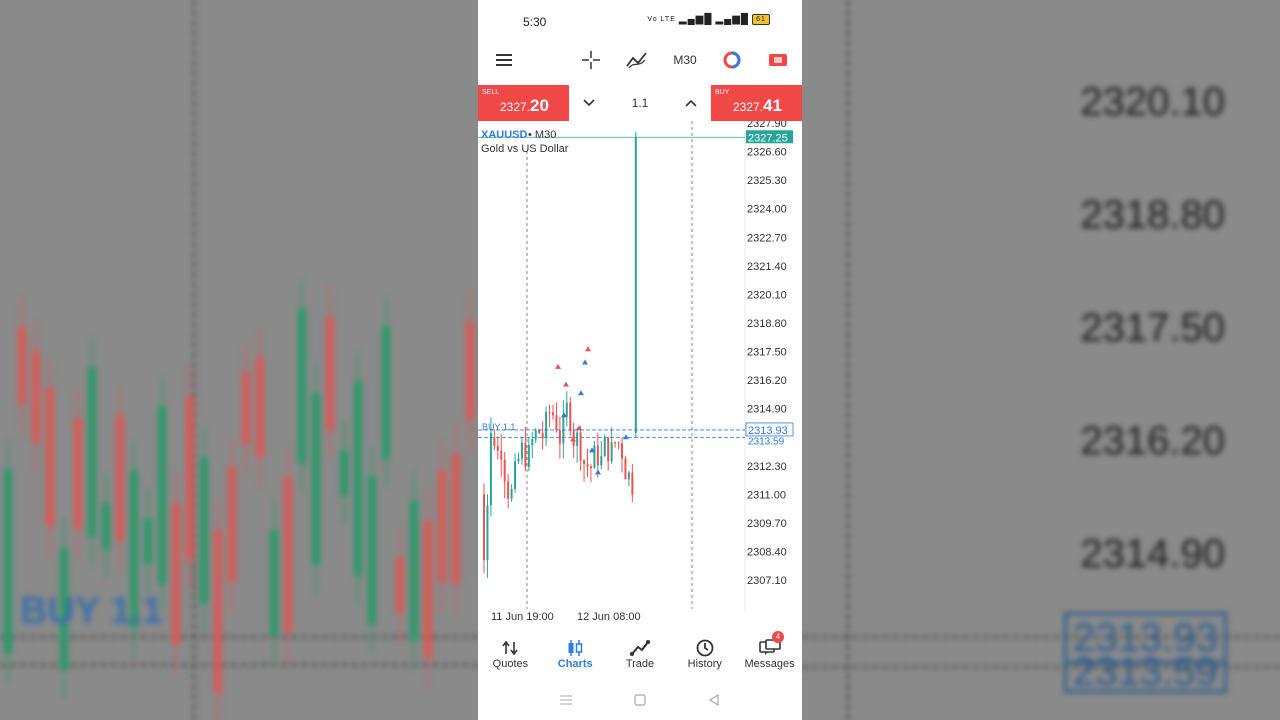 This screenshot has width=1280, height=720. Describe the element at coordinates (767, 181) in the screenshot. I see `price-tick-label: 2325.30` at that location.